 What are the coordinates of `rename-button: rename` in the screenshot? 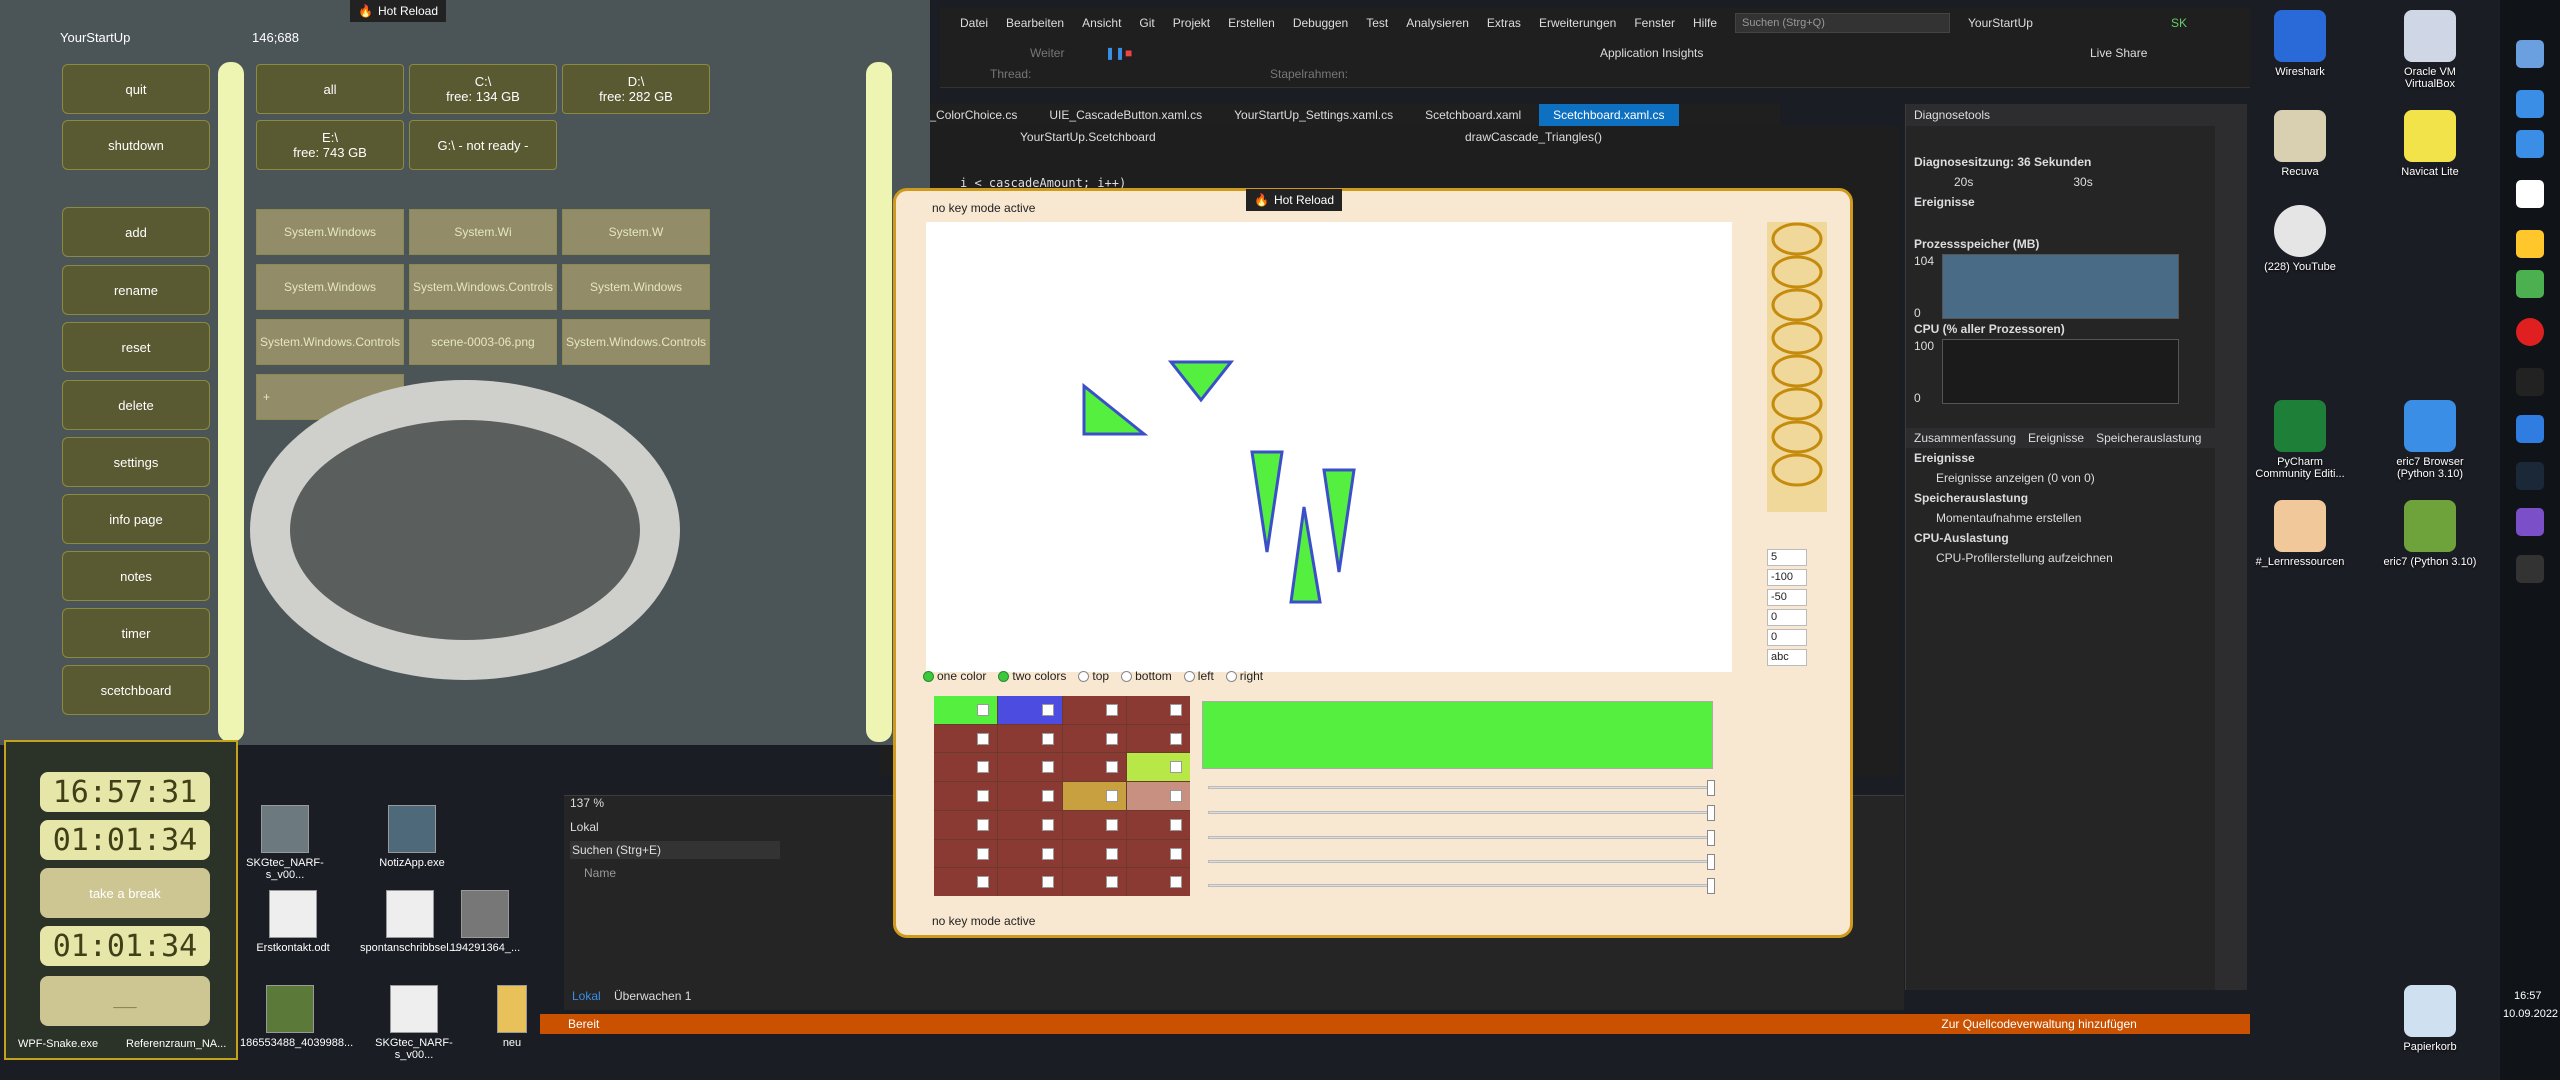 It's located at (136, 290).